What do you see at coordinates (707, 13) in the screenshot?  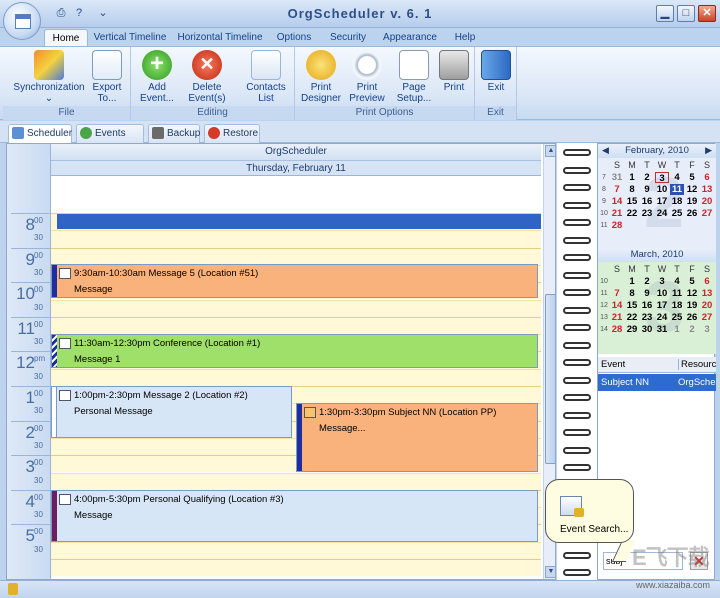 I see `close-button: ✕` at bounding box center [707, 13].